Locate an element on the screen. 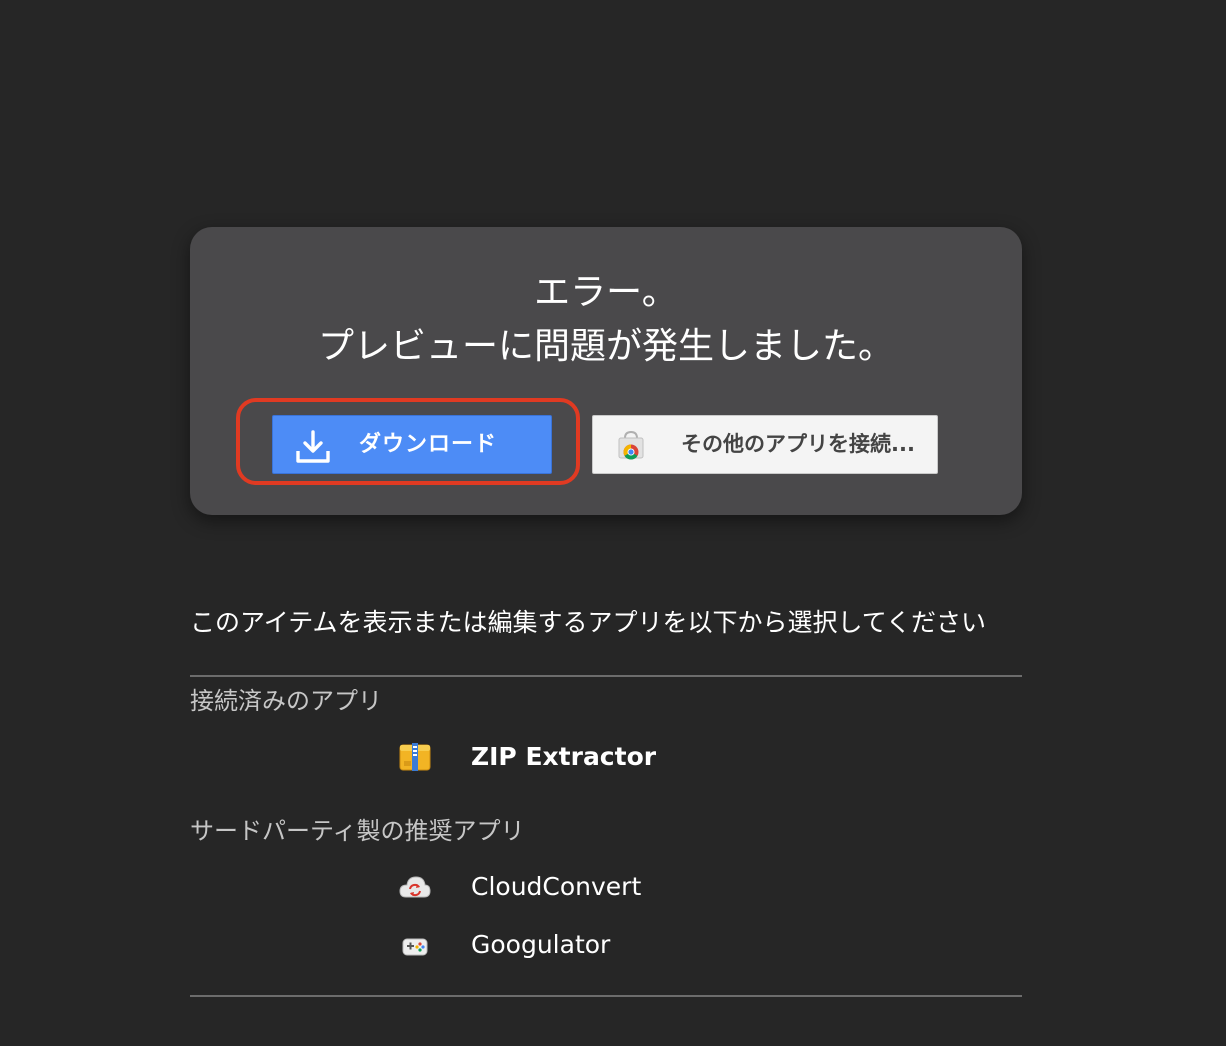 This screenshot has width=1226, height=1046. app-item-googulator: Googulator is located at coordinates (598, 945).